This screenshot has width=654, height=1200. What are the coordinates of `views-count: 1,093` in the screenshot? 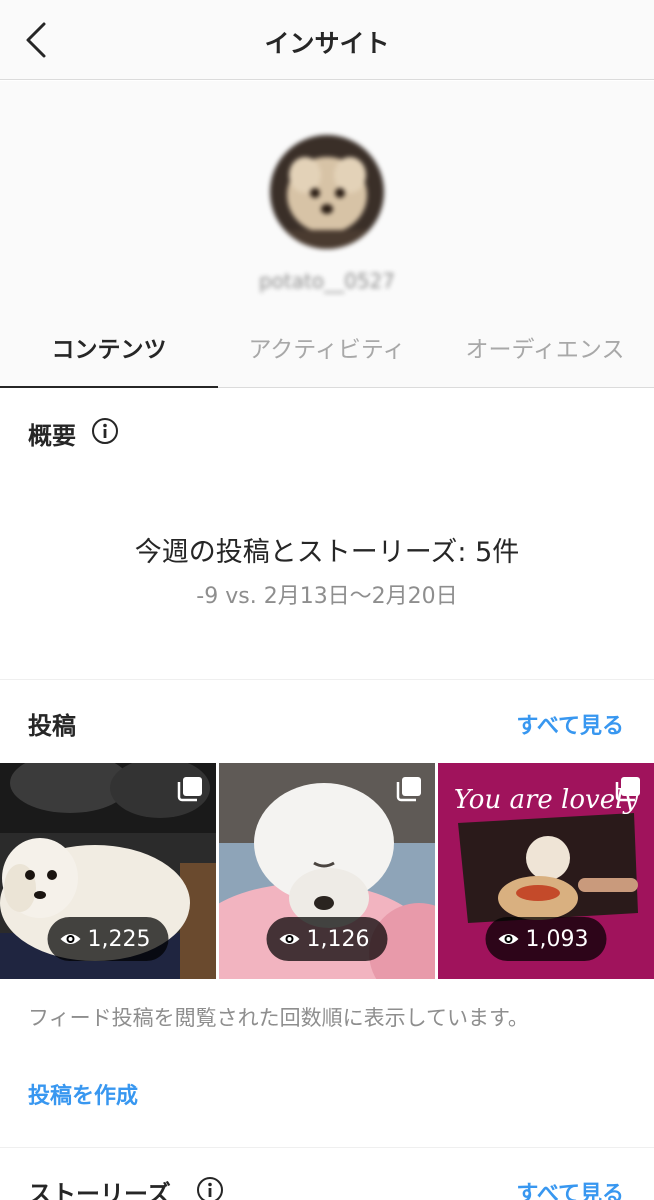 It's located at (557, 939).